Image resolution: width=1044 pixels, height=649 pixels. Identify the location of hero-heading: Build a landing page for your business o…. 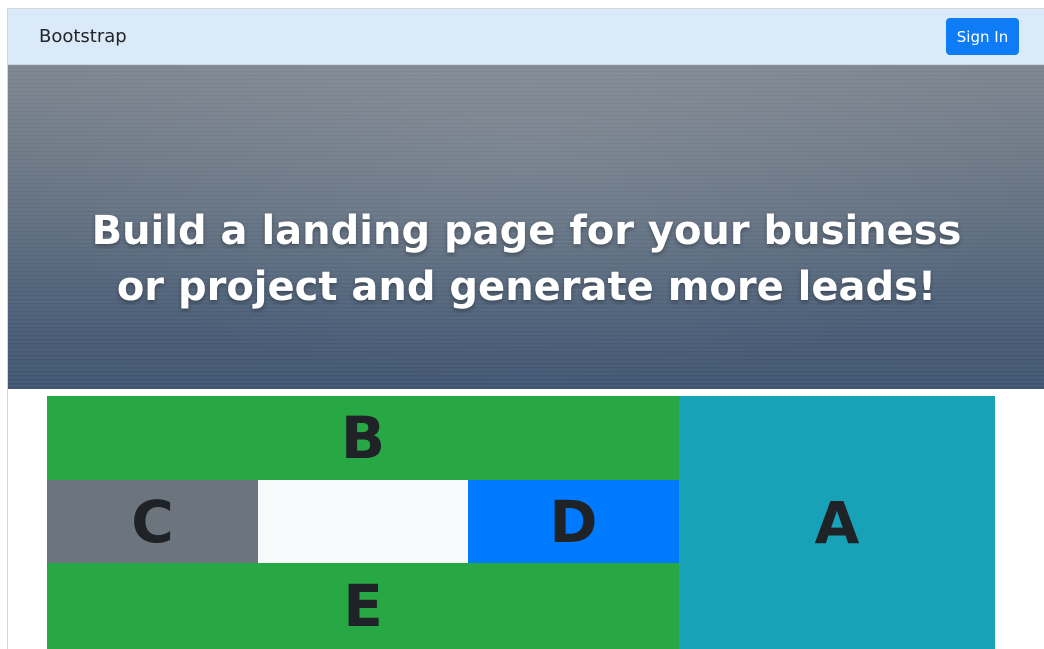
(526, 259).